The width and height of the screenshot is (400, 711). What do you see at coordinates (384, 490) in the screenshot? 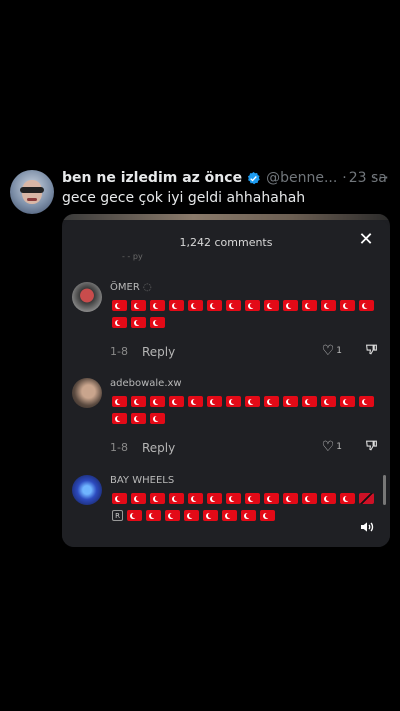
I see `comments-scrollbar` at bounding box center [384, 490].